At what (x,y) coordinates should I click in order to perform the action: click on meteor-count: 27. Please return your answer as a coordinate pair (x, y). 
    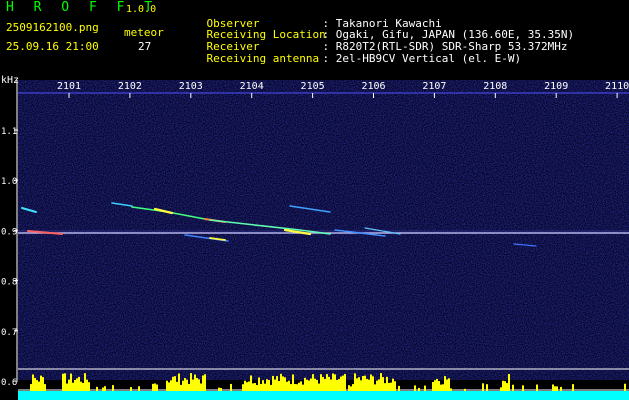
    Looking at the image, I should click on (145, 46).